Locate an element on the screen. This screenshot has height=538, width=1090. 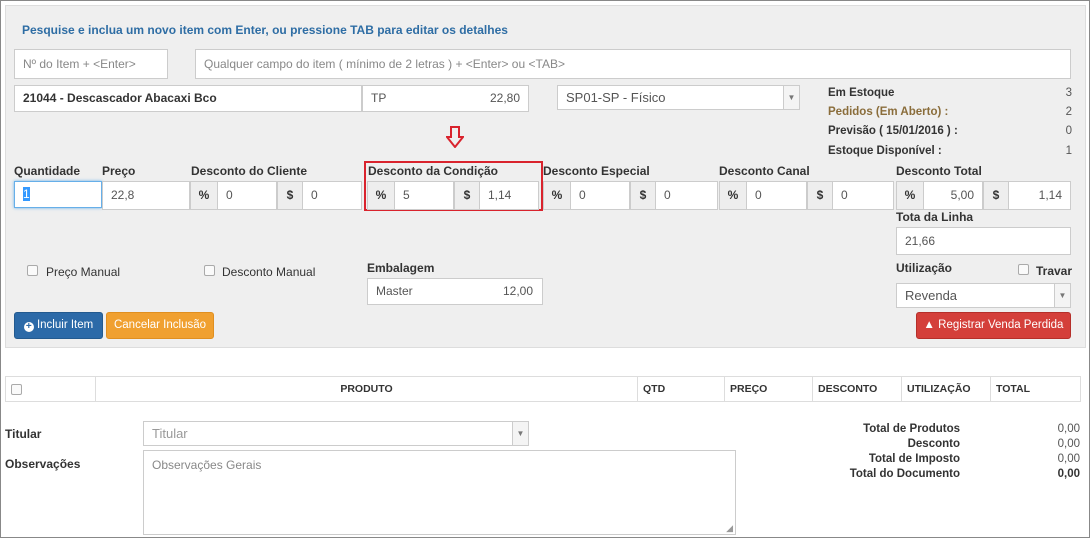
desconto-cliente-label: Desconto do Cliente is located at coordinates (249, 171).